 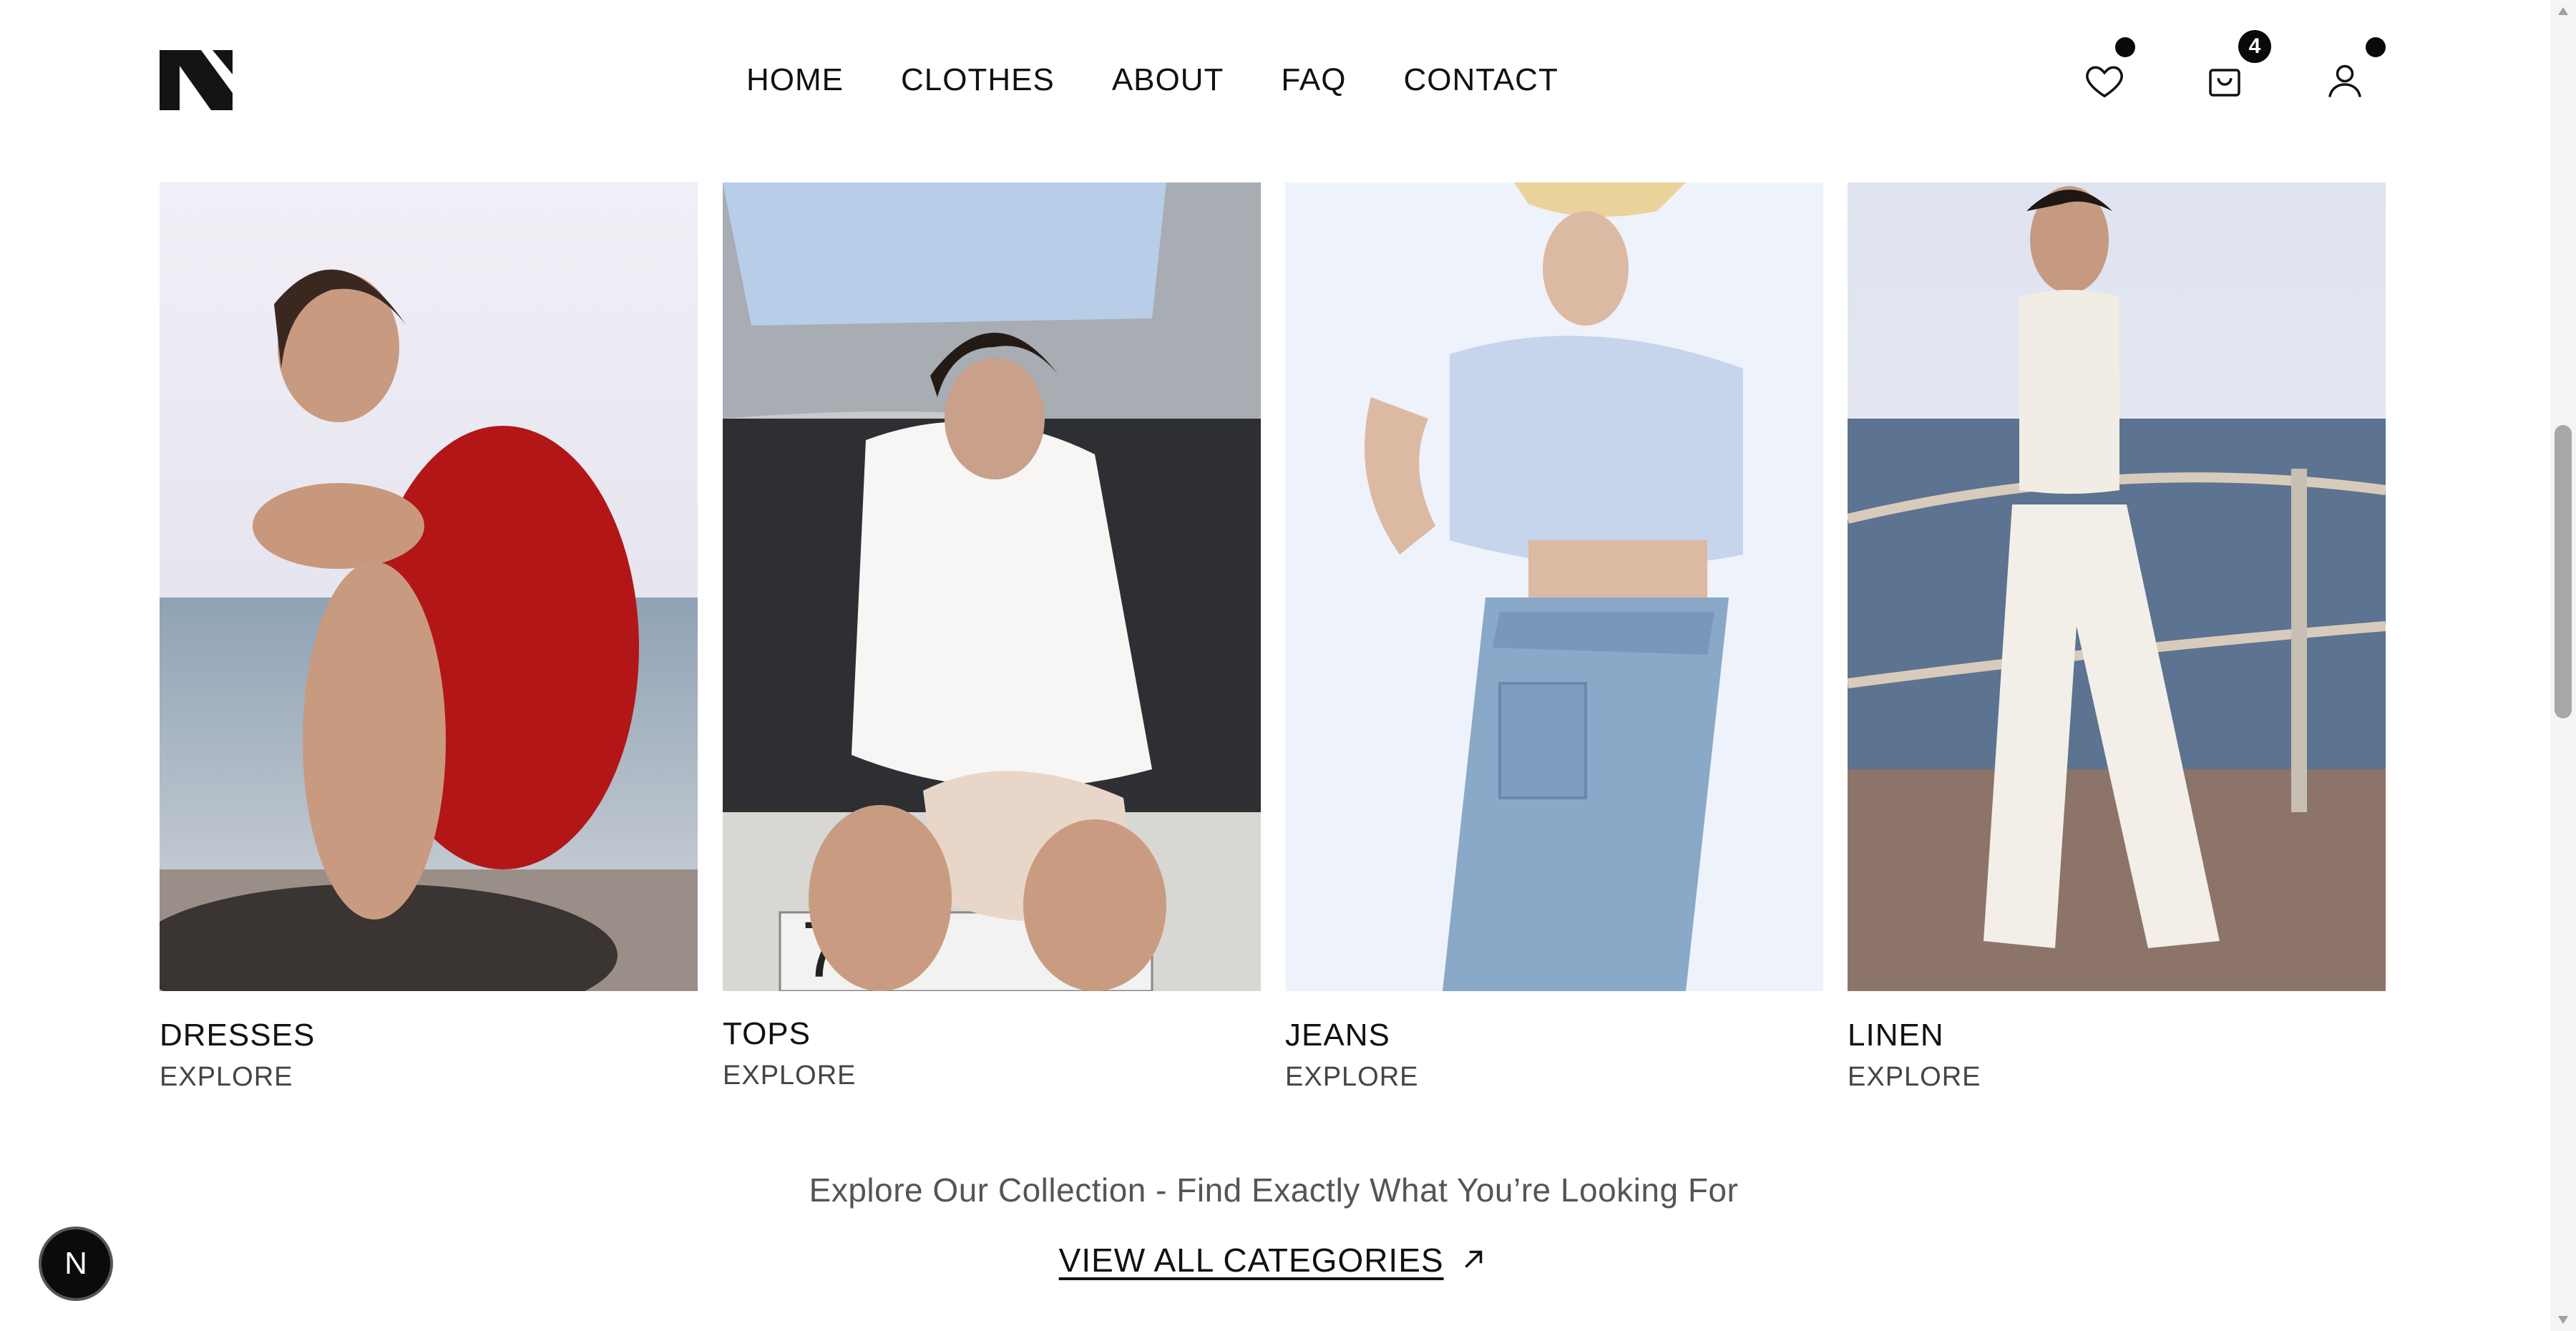 I want to click on scroll-down-arrow-icon, so click(x=2563, y=1319).